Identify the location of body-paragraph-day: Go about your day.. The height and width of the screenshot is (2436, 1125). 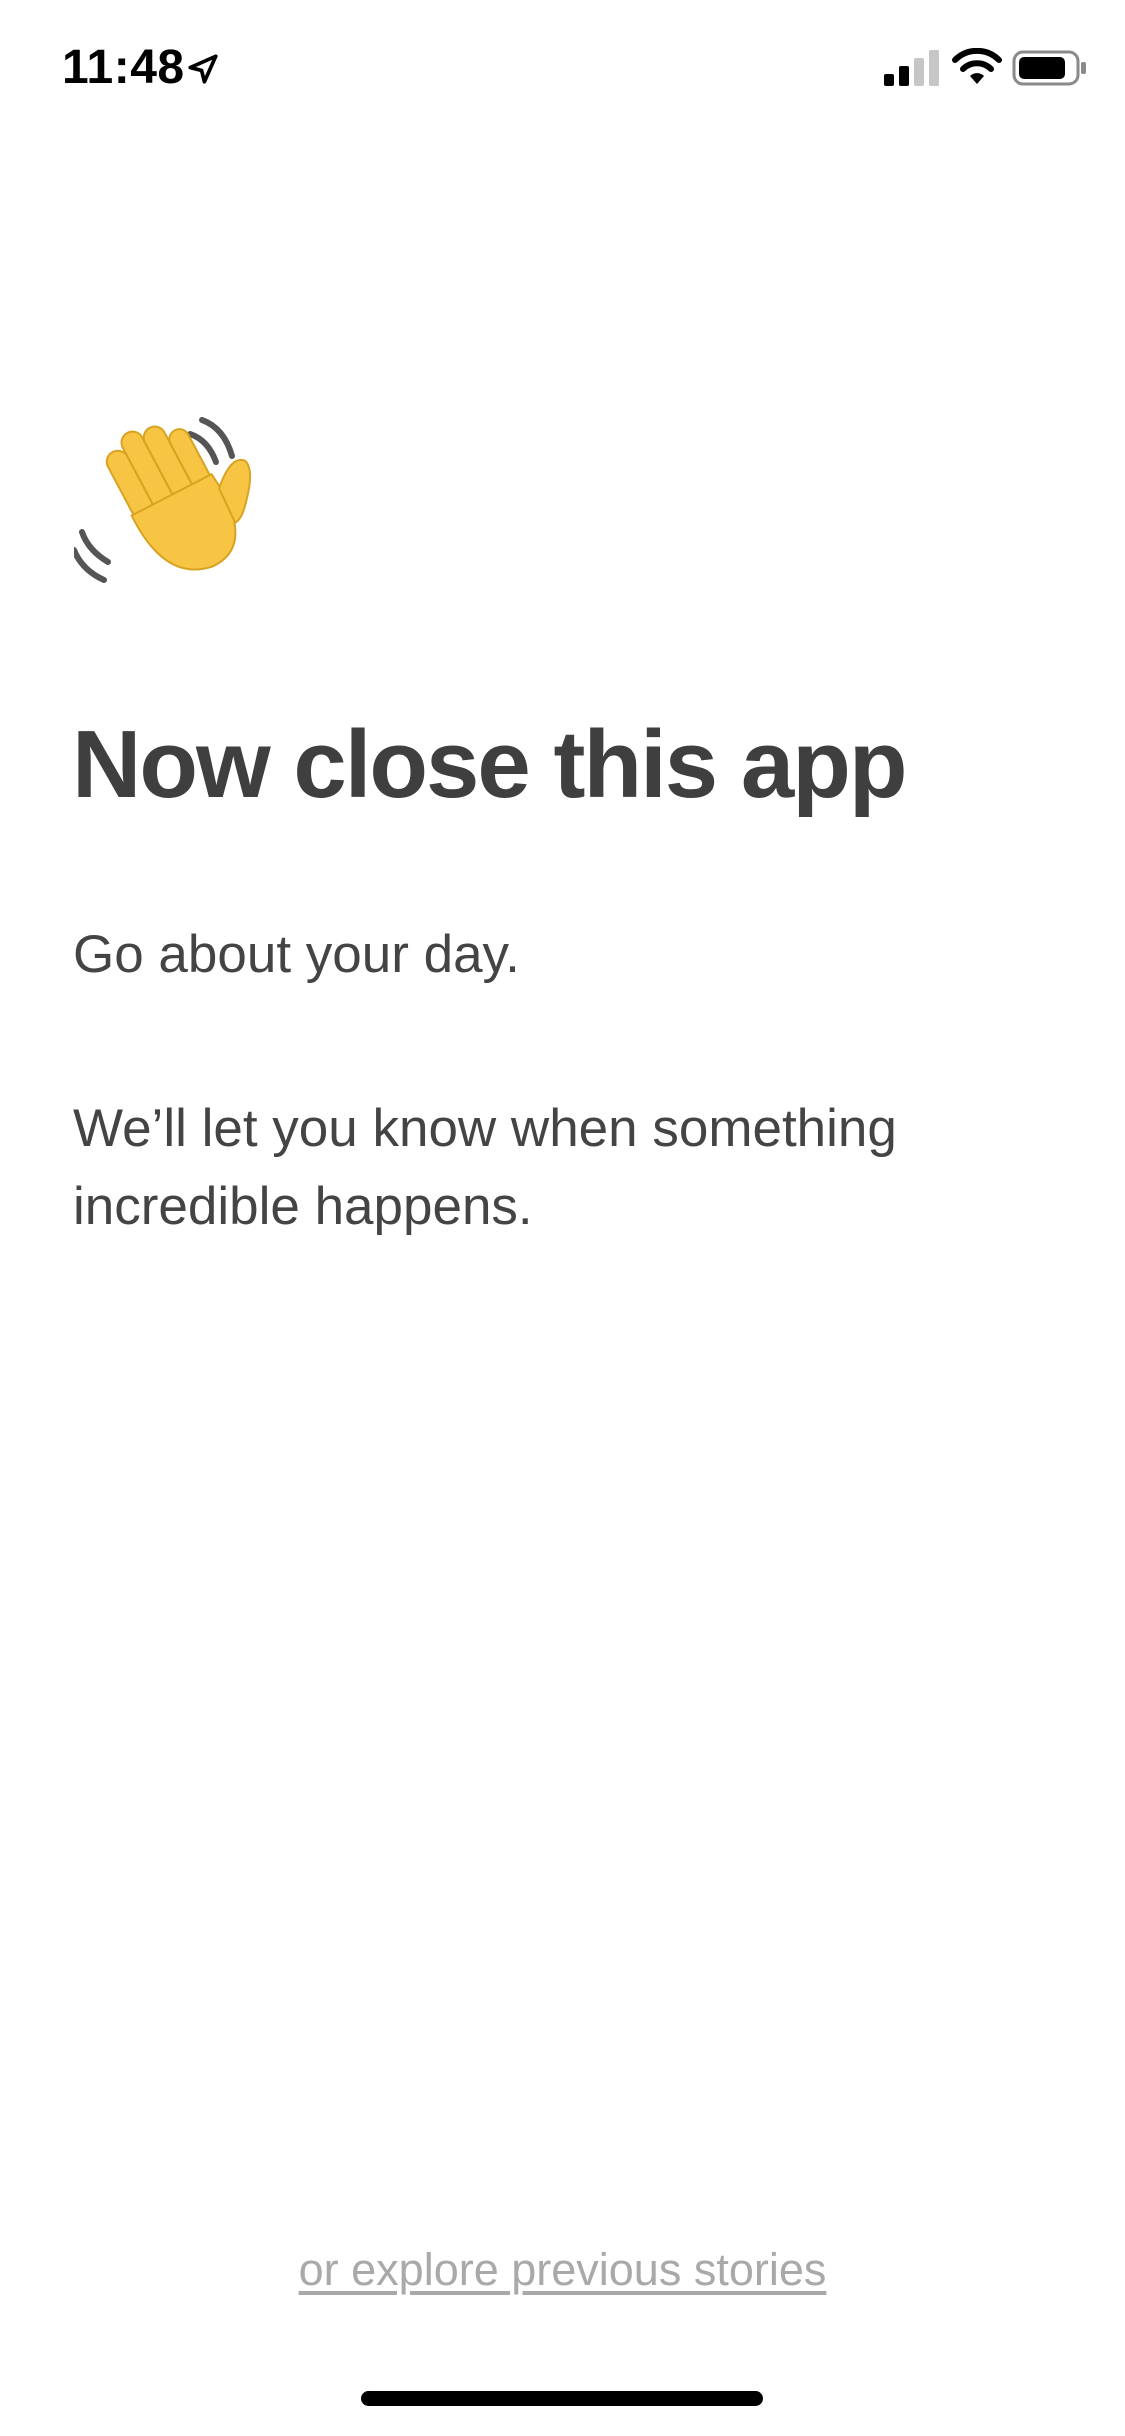
(296, 954).